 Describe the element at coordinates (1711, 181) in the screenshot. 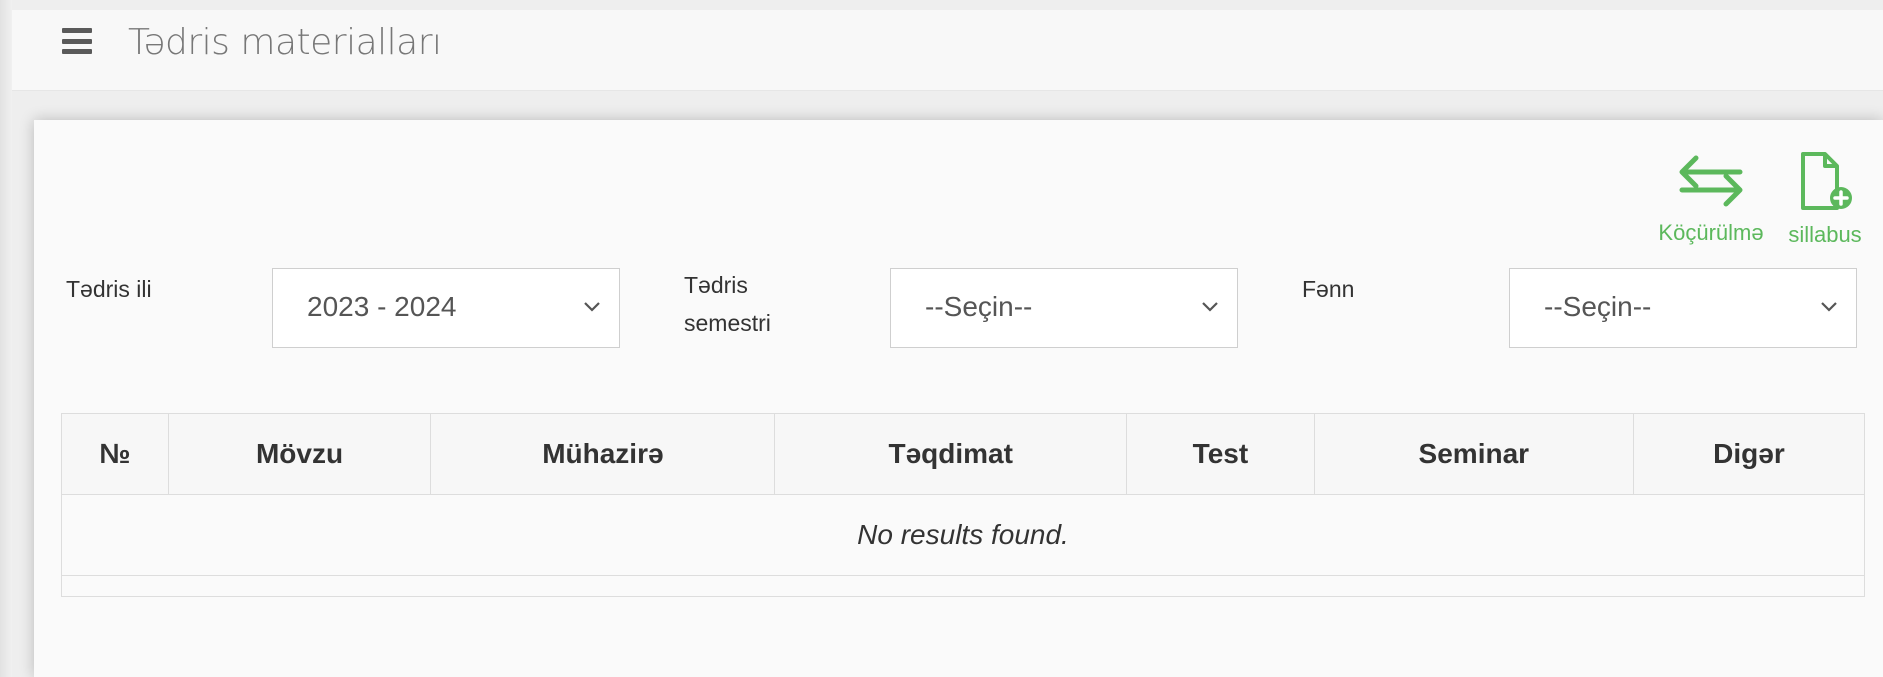

I see `transfer-arrows-icon` at that location.